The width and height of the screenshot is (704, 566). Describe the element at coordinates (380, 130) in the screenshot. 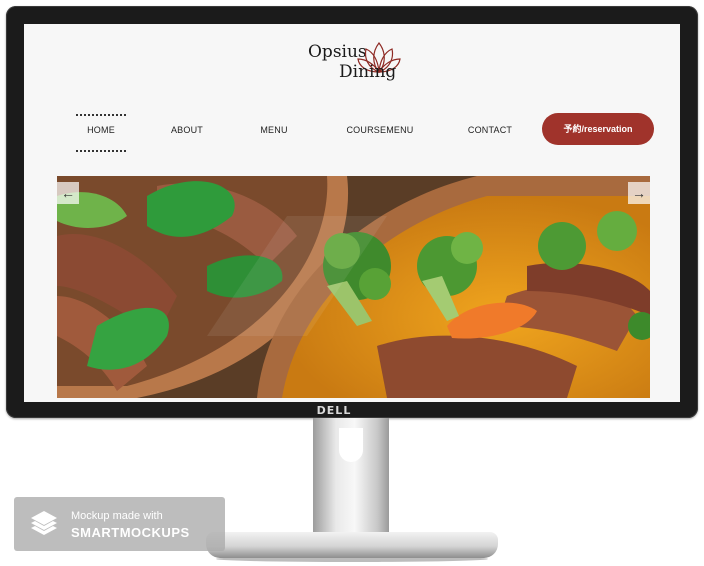

I see `nav-coursemenu: COURSEMENU` at that location.